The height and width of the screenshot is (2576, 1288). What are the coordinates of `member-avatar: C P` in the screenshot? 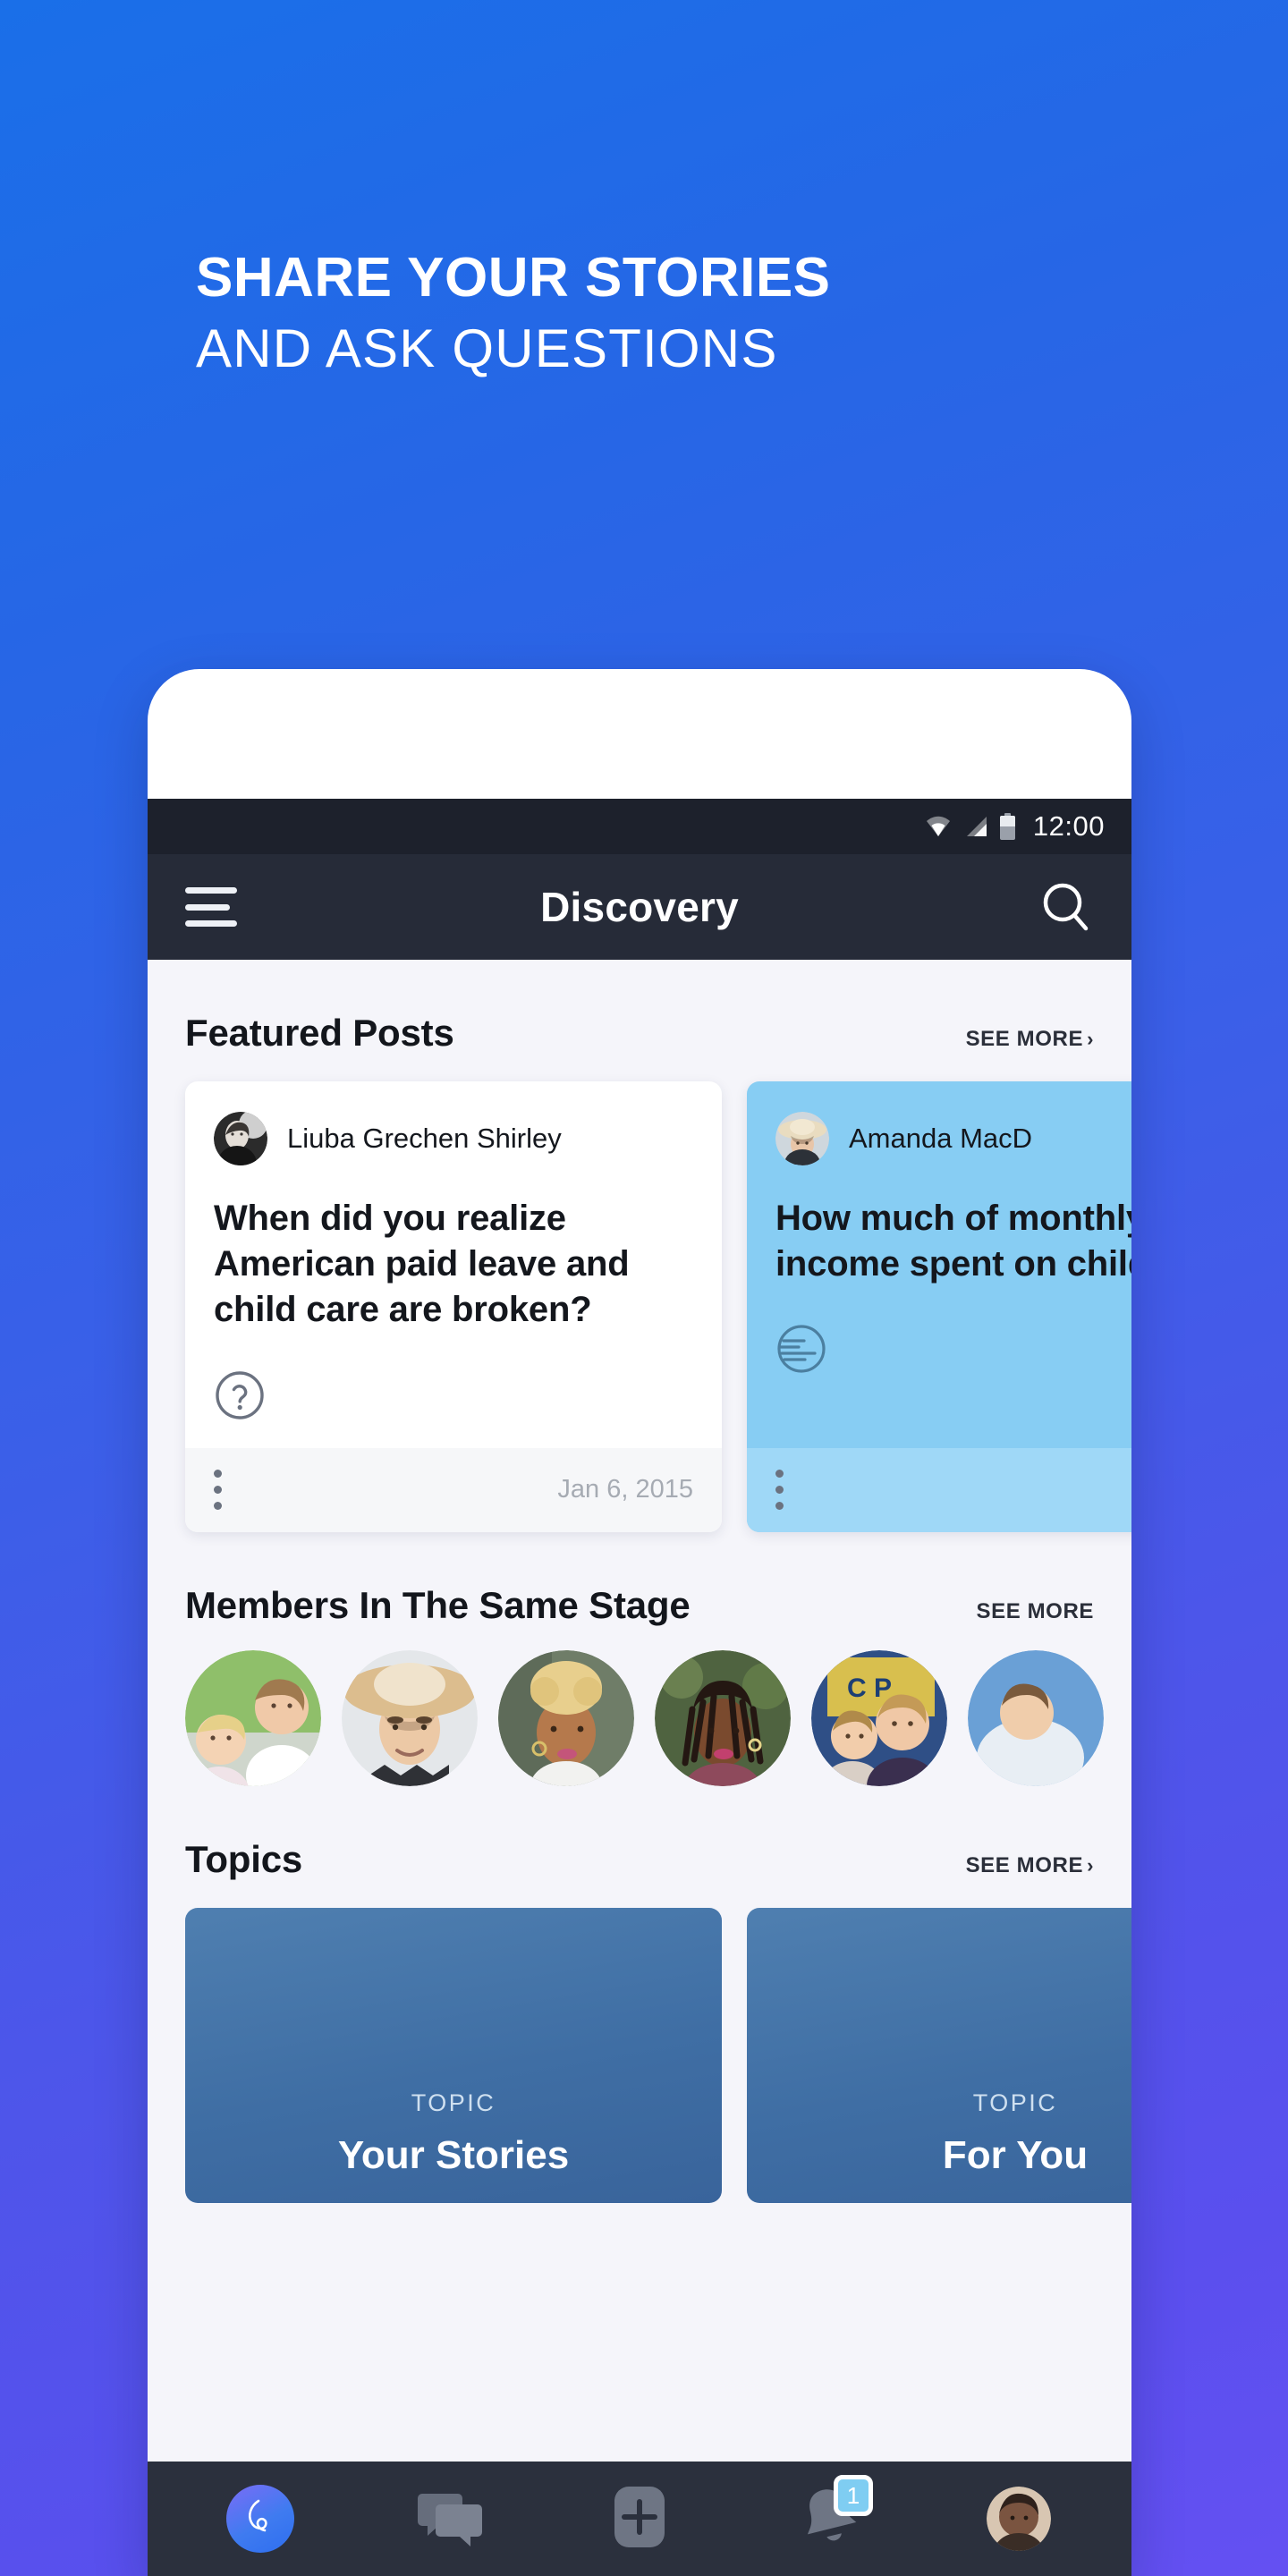 It's located at (879, 1717).